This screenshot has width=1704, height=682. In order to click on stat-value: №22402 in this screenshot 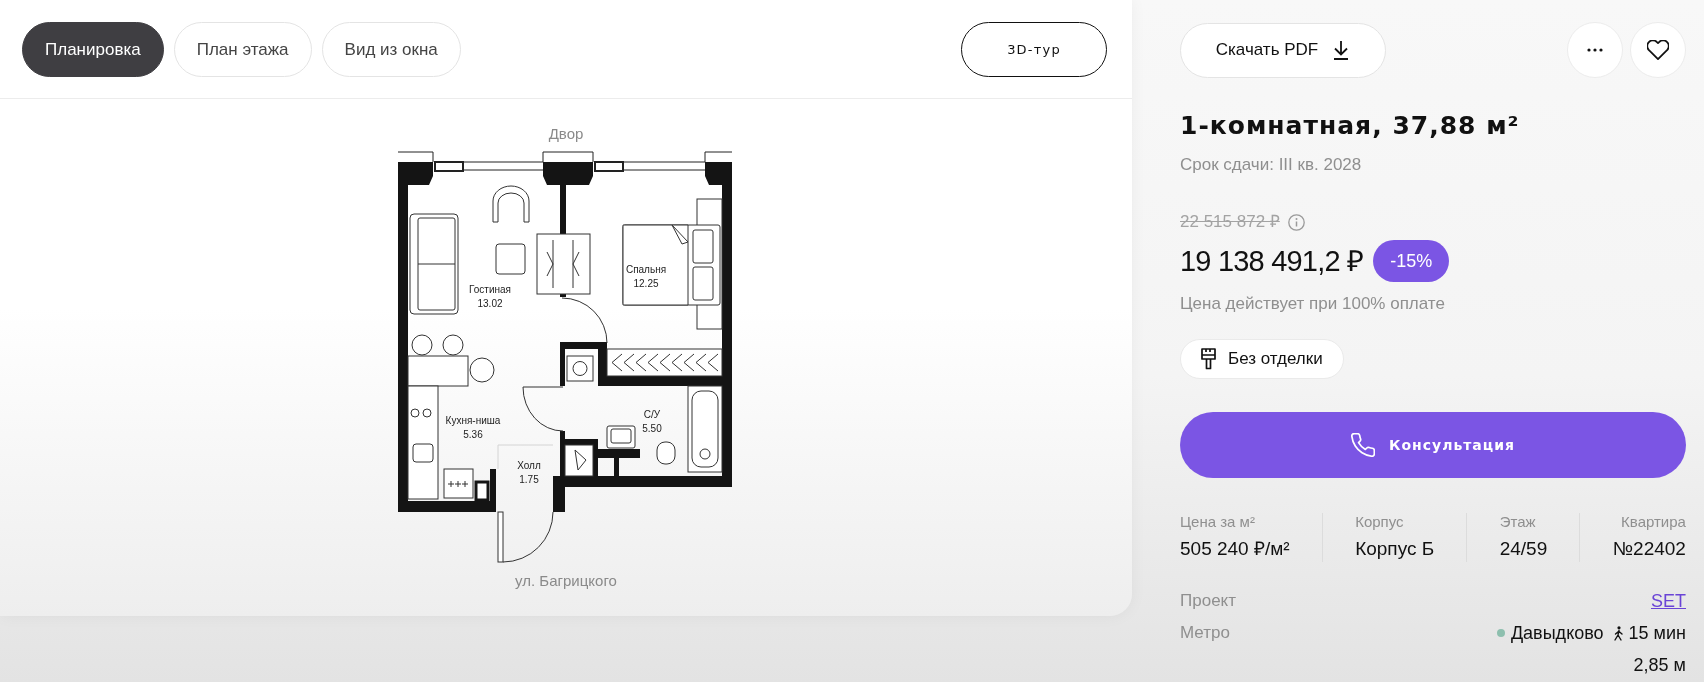, I will do `click(1649, 549)`.